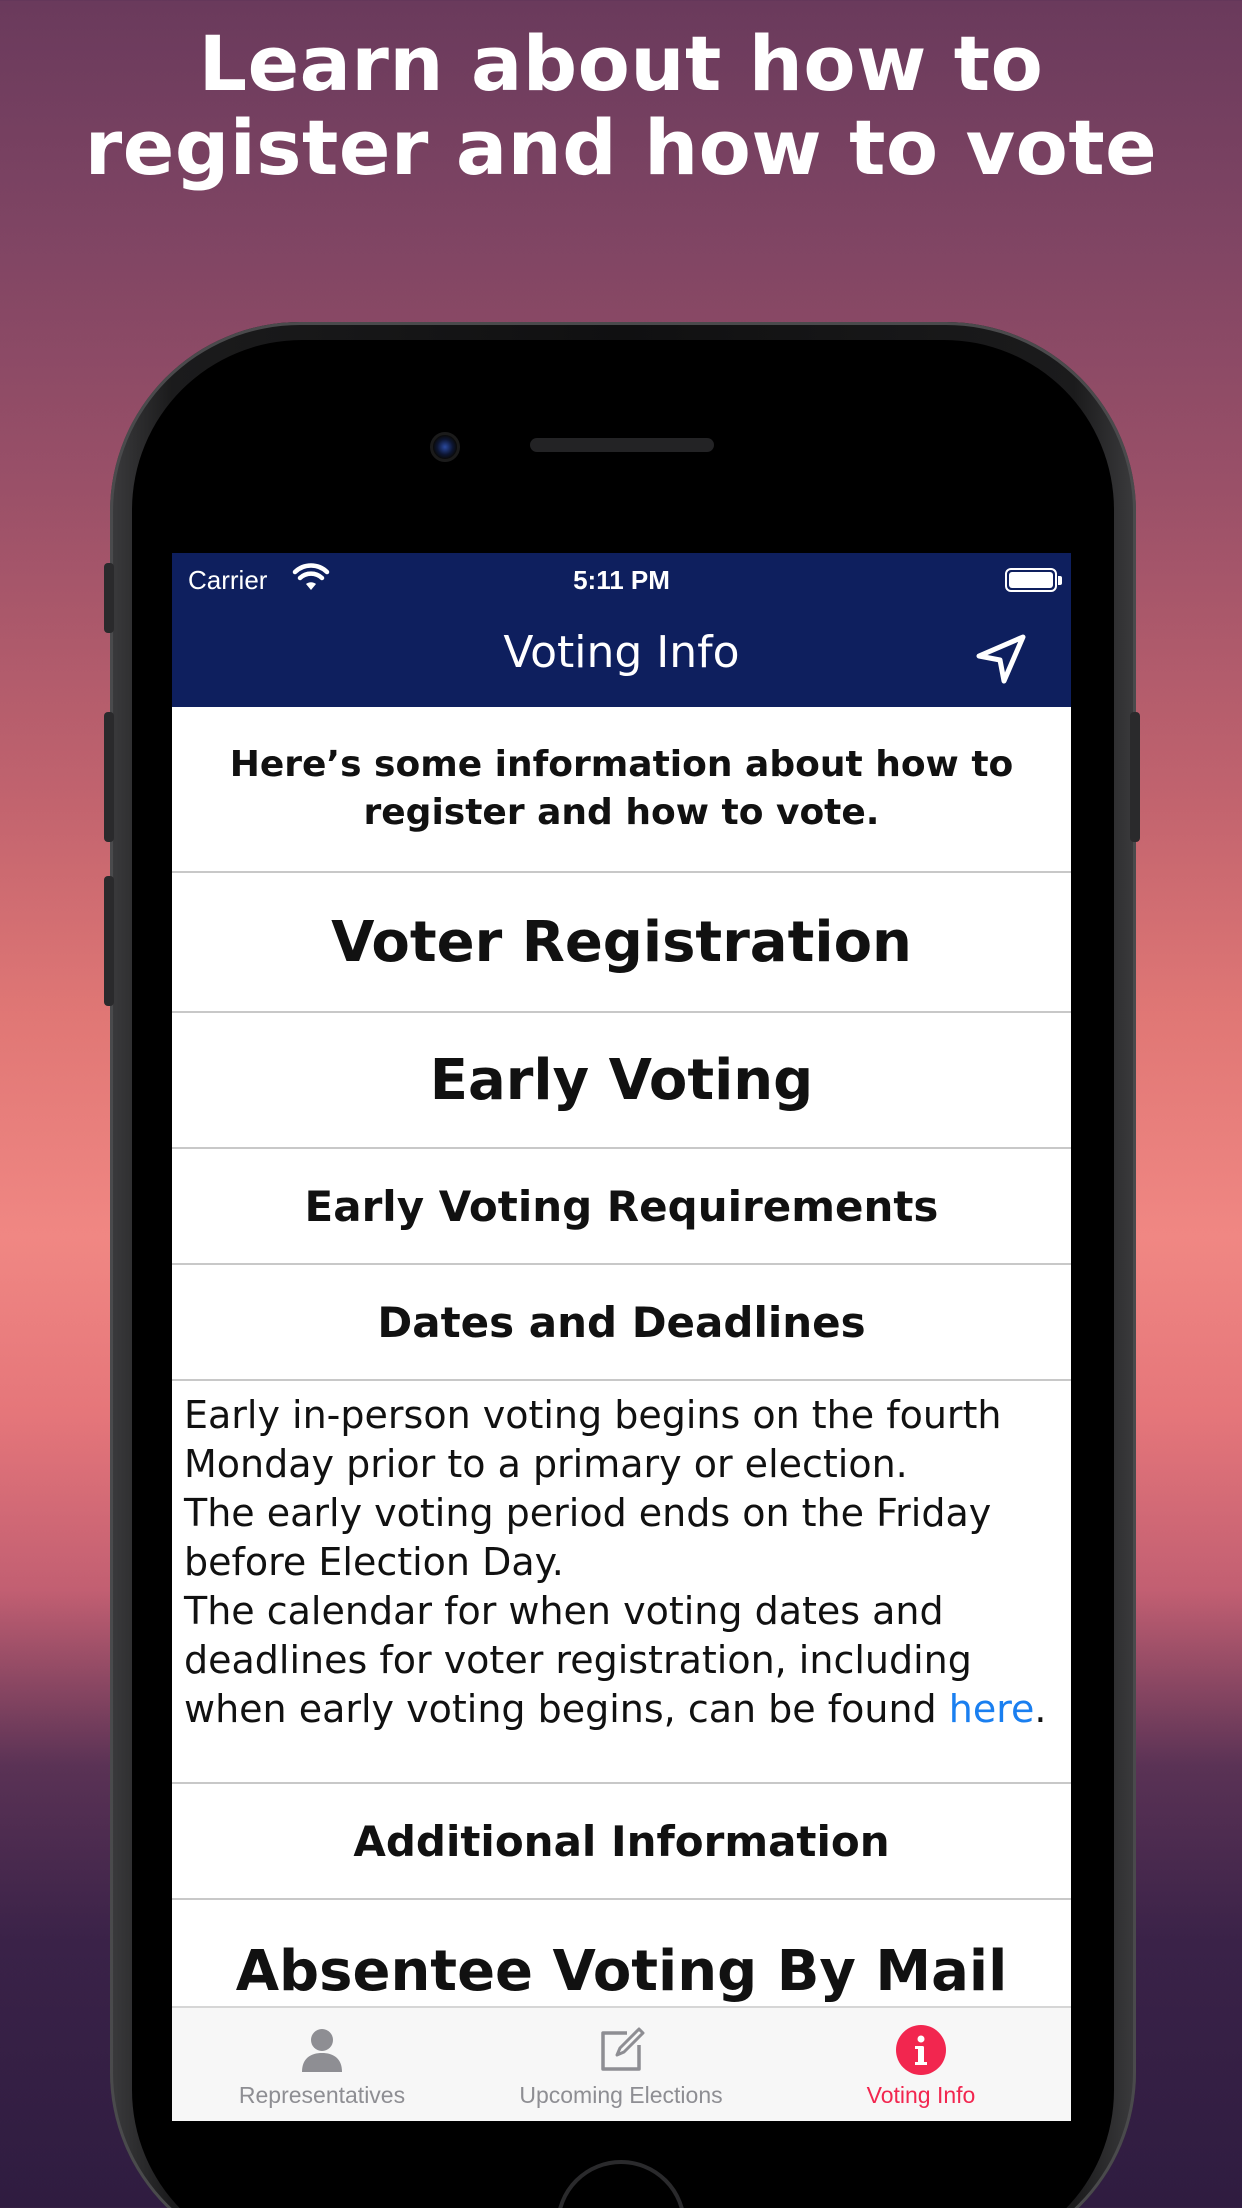 The height and width of the screenshot is (2208, 1242). Describe the element at coordinates (921, 2095) in the screenshot. I see `tab-label: Voting Info` at that location.